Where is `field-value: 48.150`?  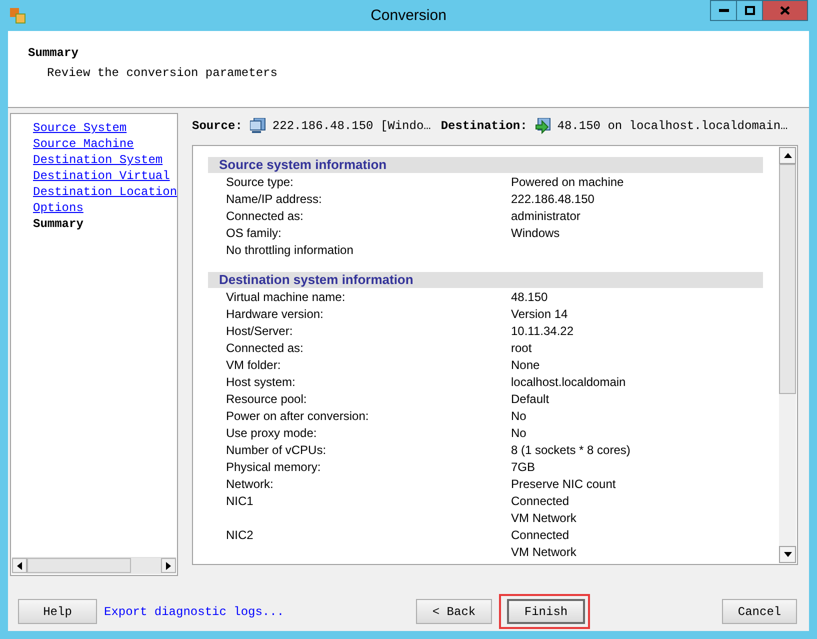
field-value: 48.150 is located at coordinates (530, 297).